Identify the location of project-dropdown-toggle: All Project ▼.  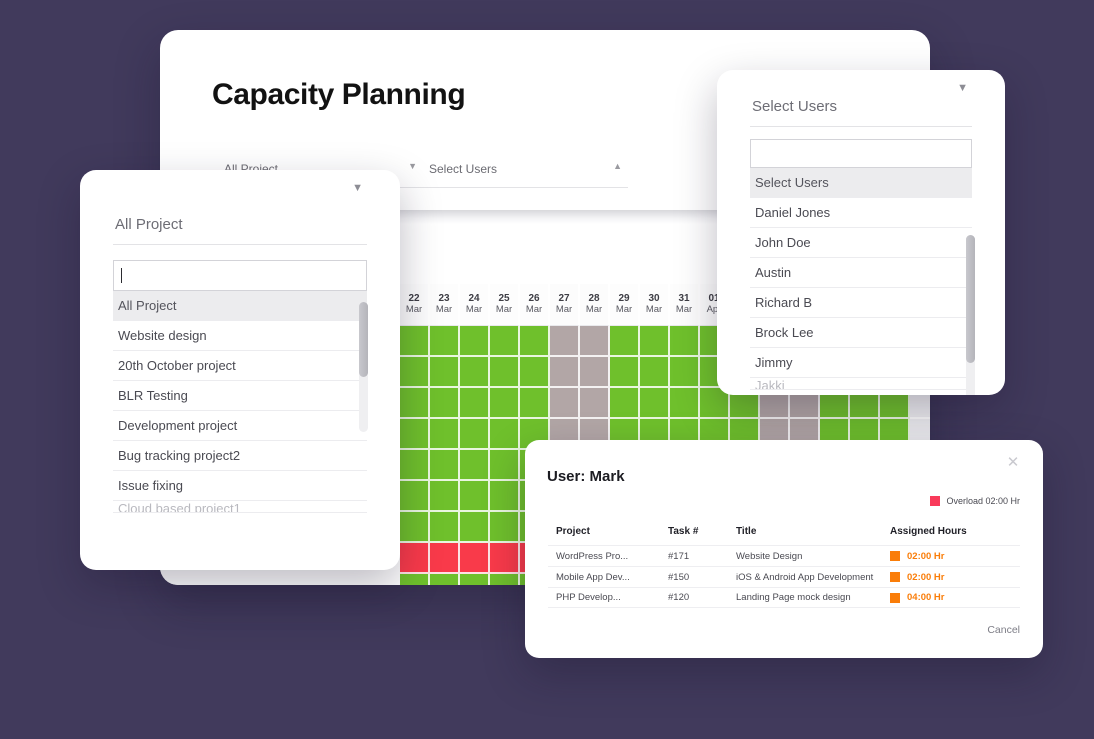
(240, 207).